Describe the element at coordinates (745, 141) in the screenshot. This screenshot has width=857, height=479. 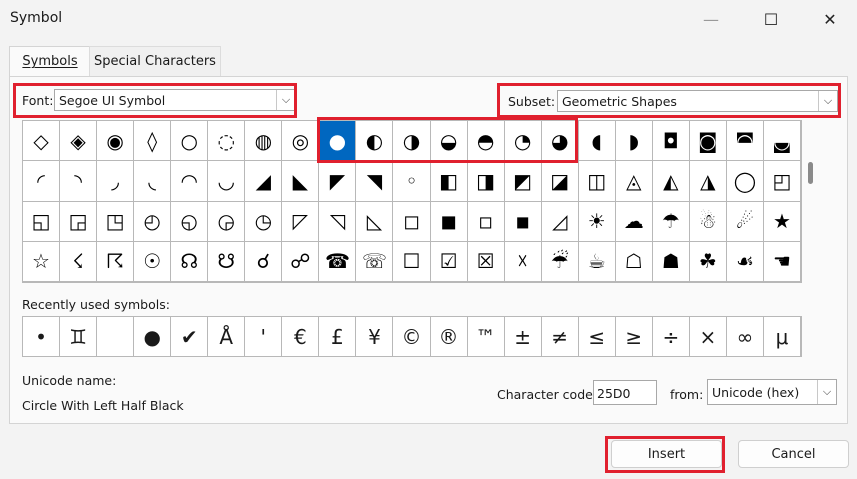
I see `symbol-cell: ◚` at that location.